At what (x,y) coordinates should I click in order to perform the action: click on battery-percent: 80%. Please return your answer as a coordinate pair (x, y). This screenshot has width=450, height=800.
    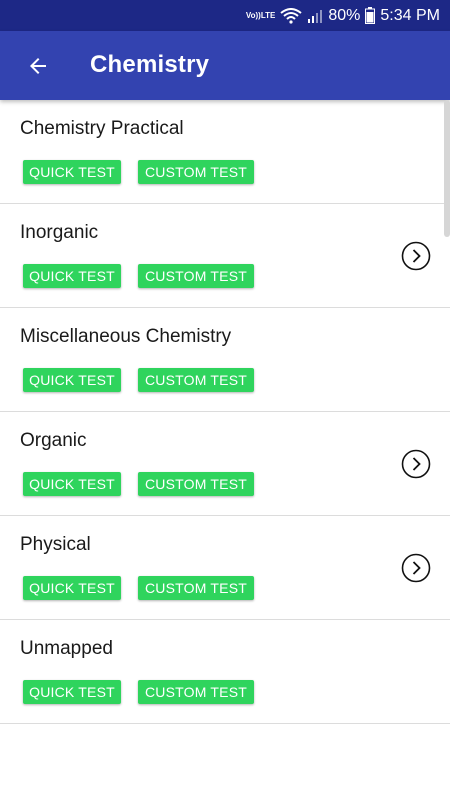
    Looking at the image, I should click on (344, 15).